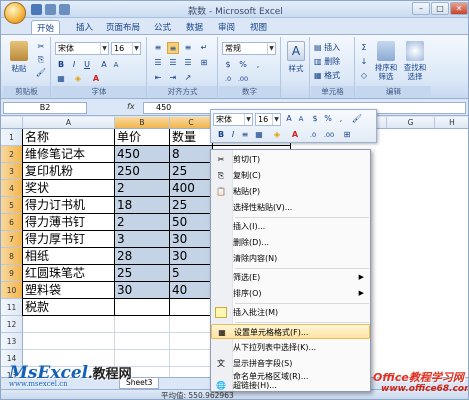 The image size is (469, 400). I want to click on office-button, so click(15, 13).